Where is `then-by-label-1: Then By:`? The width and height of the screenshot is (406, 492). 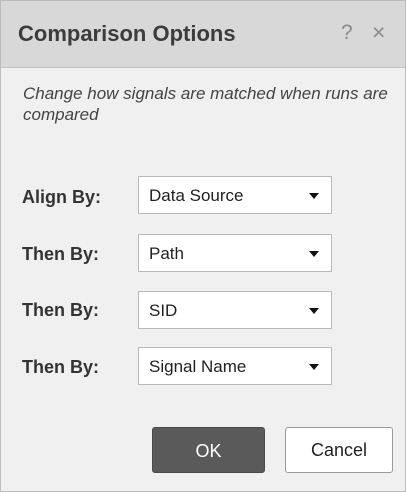 then-by-label-1: Then By: is located at coordinates (61, 254).